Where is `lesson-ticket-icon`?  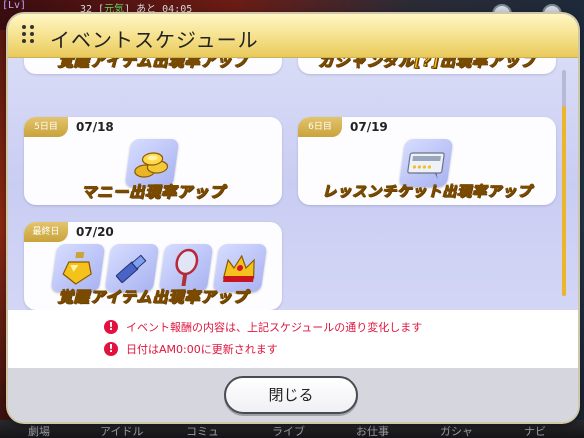 lesson-ticket-icon is located at coordinates (426, 163).